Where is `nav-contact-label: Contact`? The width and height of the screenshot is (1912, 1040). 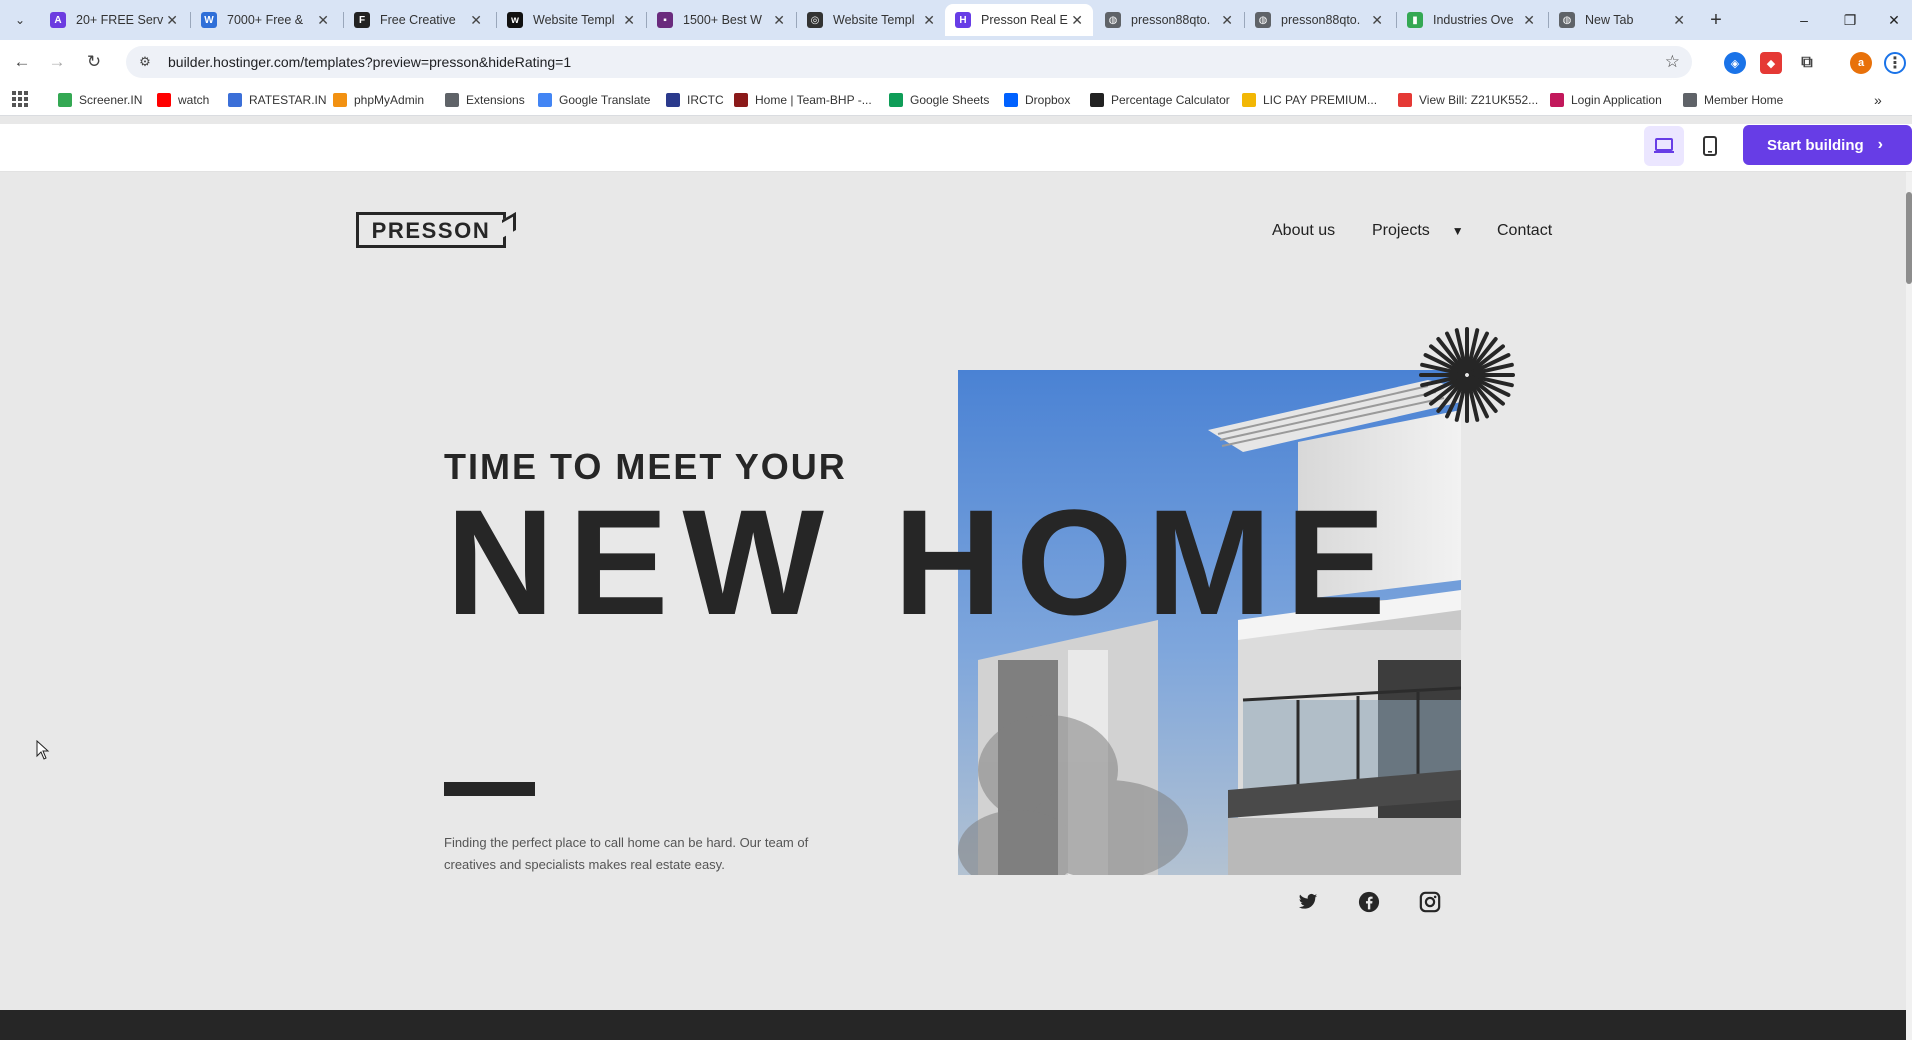
nav-contact-label: Contact is located at coordinates (1525, 230).